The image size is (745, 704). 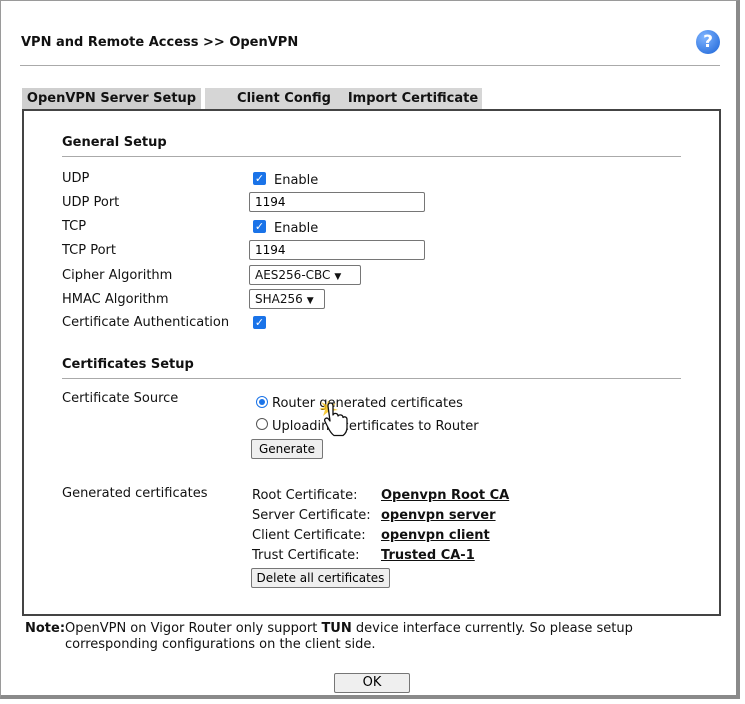 I want to click on certificates-setup-heading: Certificates Setup, so click(x=128, y=364).